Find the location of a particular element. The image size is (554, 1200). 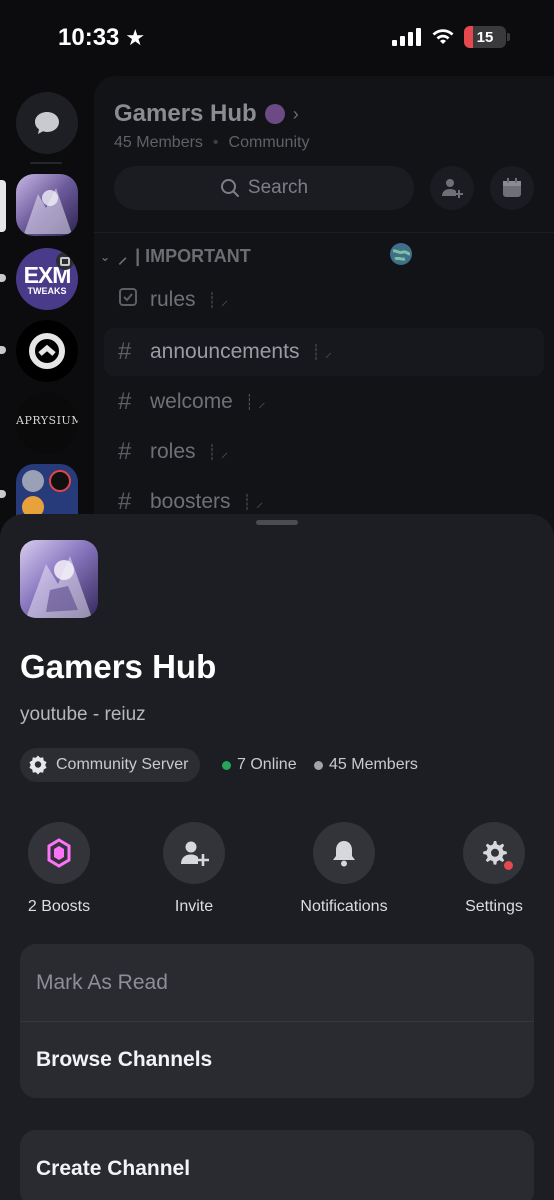

menu-group-secondary: Create Channel is located at coordinates (277, 1165).